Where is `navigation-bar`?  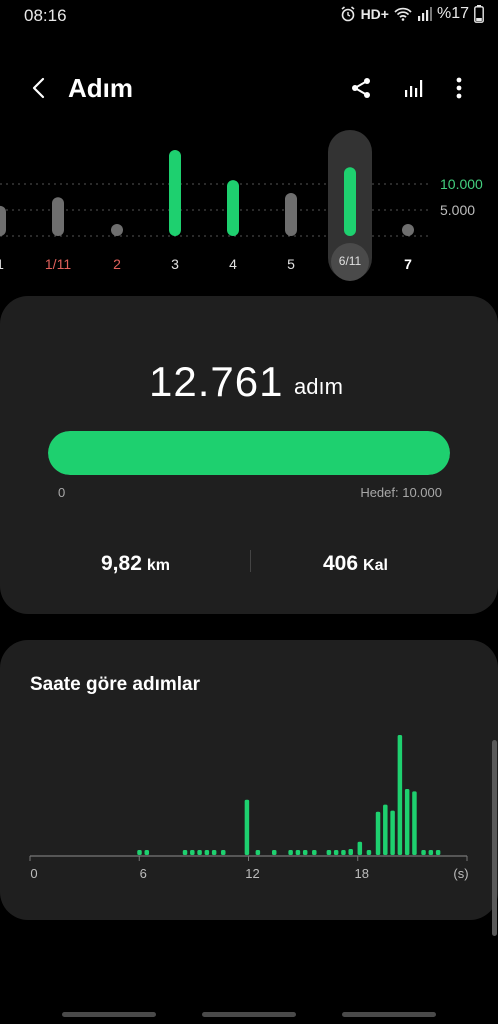
navigation-bar is located at coordinates (249, 1017).